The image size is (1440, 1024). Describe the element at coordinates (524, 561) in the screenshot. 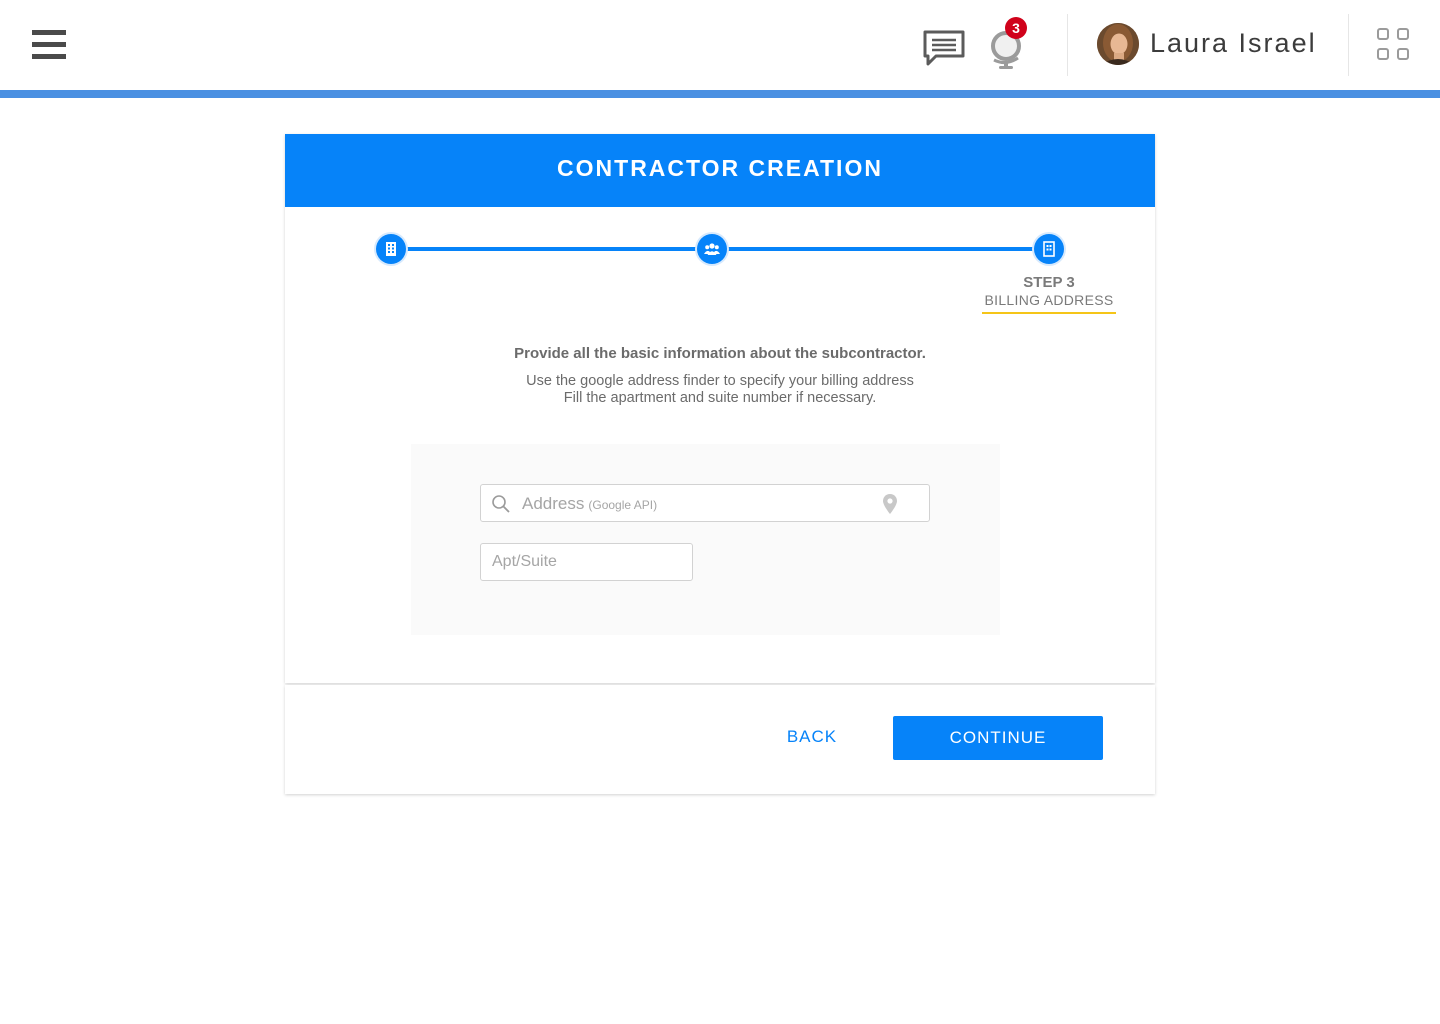

I see `apt-suite-placeholder: Apt/Suite` at that location.